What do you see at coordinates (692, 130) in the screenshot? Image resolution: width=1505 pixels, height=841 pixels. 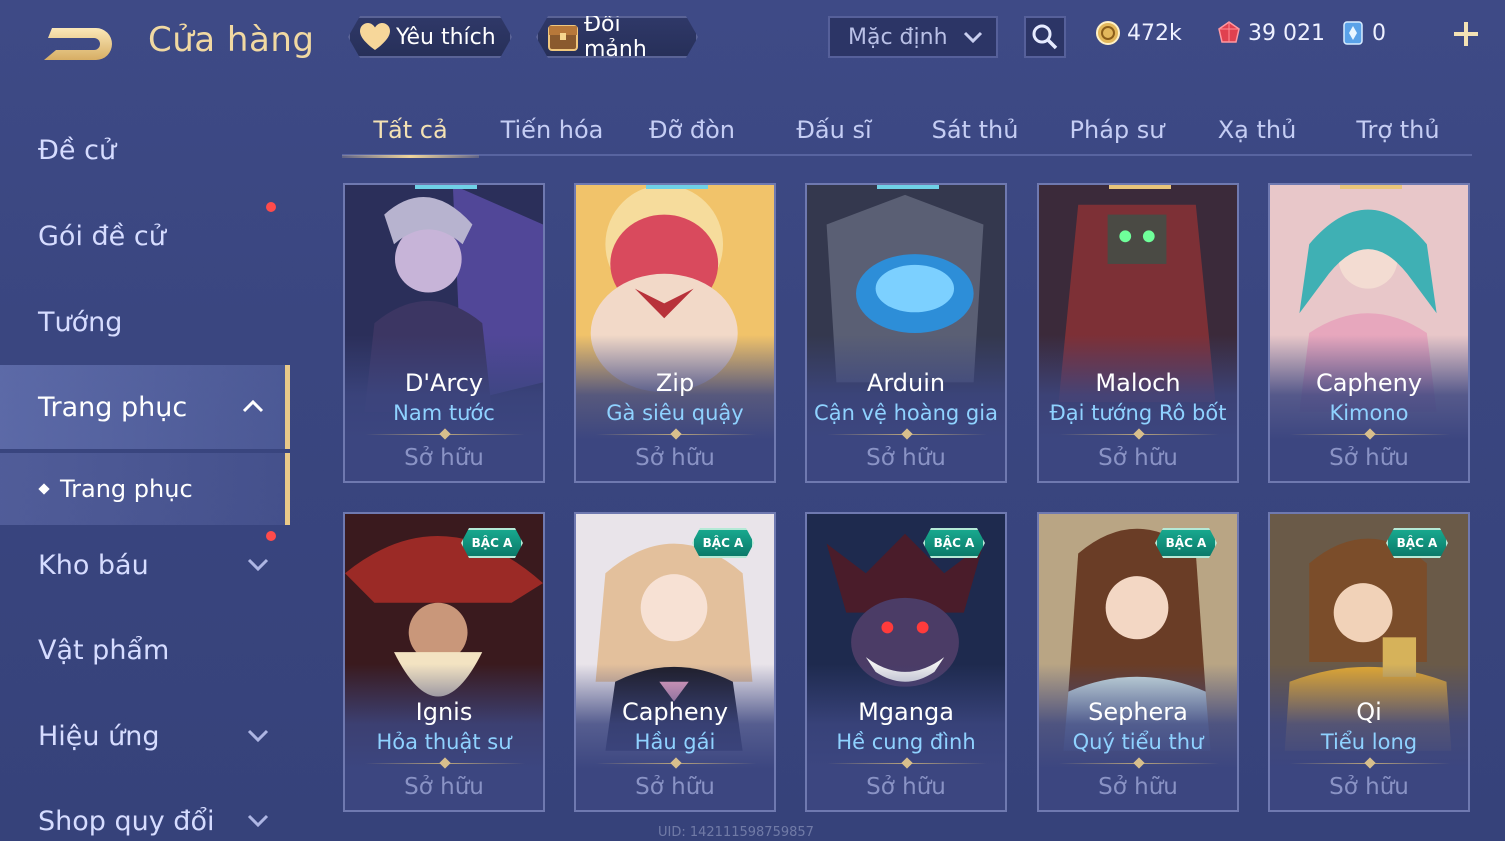 I see `tab-tank: Đỡ đòn` at bounding box center [692, 130].